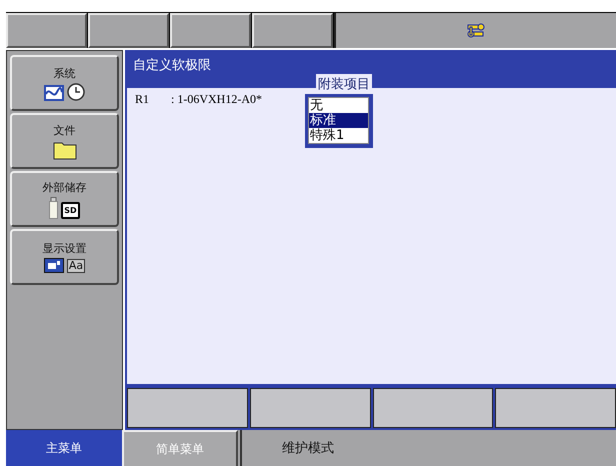  What do you see at coordinates (54, 265) in the screenshot?
I see `monitor-icon` at bounding box center [54, 265].